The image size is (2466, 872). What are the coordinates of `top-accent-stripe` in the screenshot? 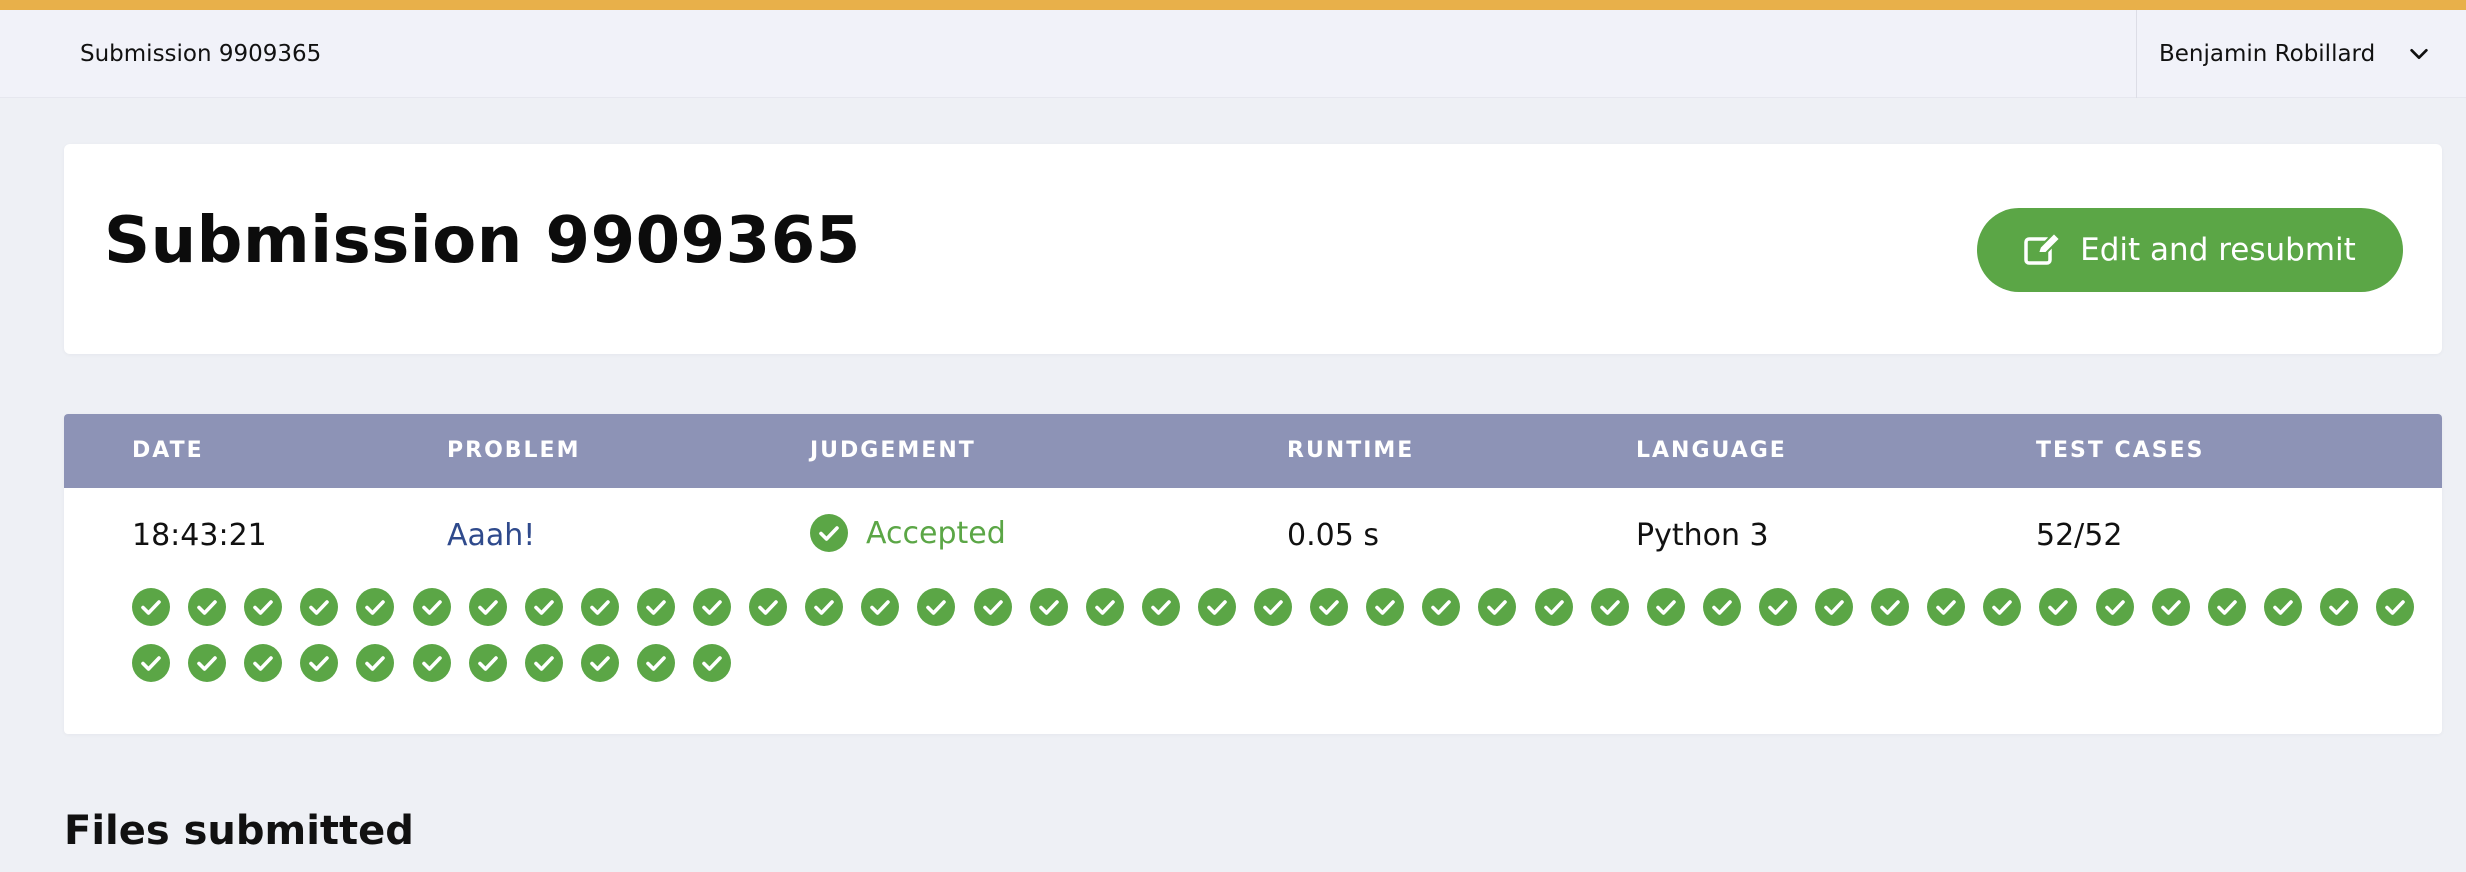 It's located at (1233, 5).